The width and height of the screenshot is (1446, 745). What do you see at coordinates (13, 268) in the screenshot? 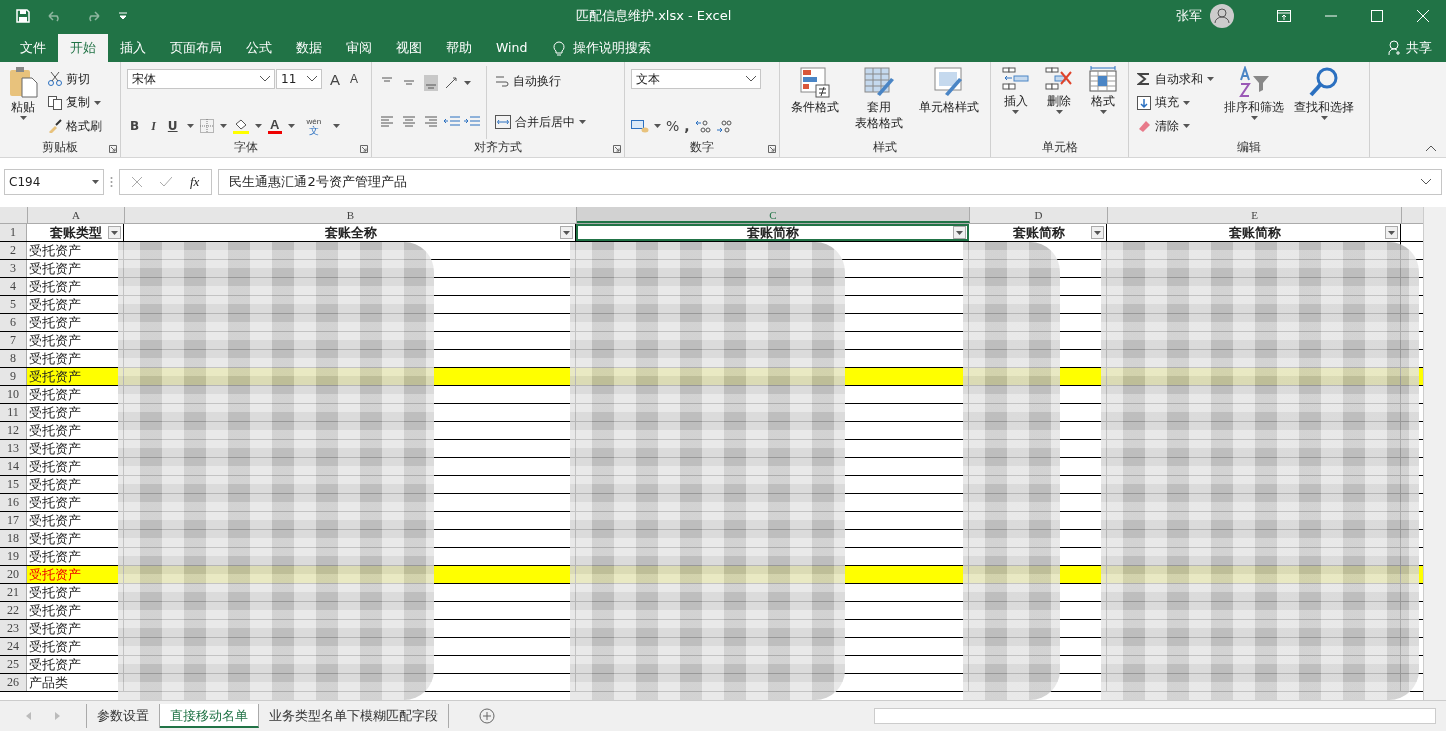
I see `row-number: 3` at bounding box center [13, 268].